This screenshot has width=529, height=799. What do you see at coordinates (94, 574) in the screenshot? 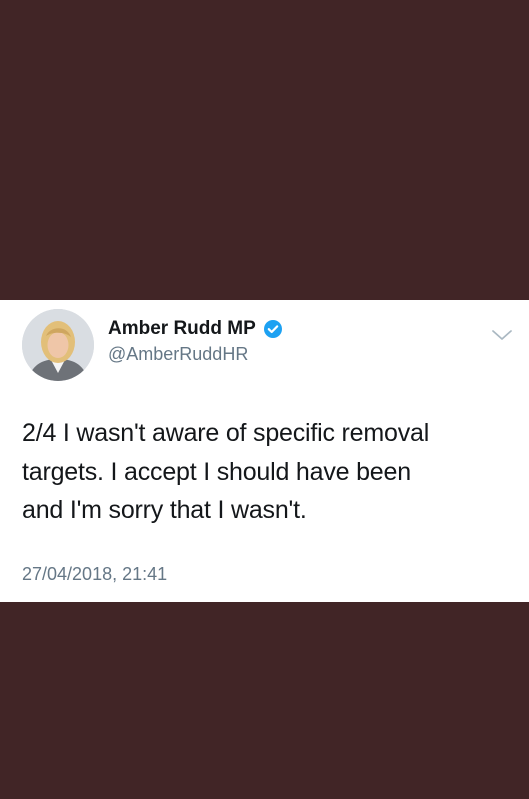
I see `tweet-timestamp: 27/04/2018, 21:41` at bounding box center [94, 574].